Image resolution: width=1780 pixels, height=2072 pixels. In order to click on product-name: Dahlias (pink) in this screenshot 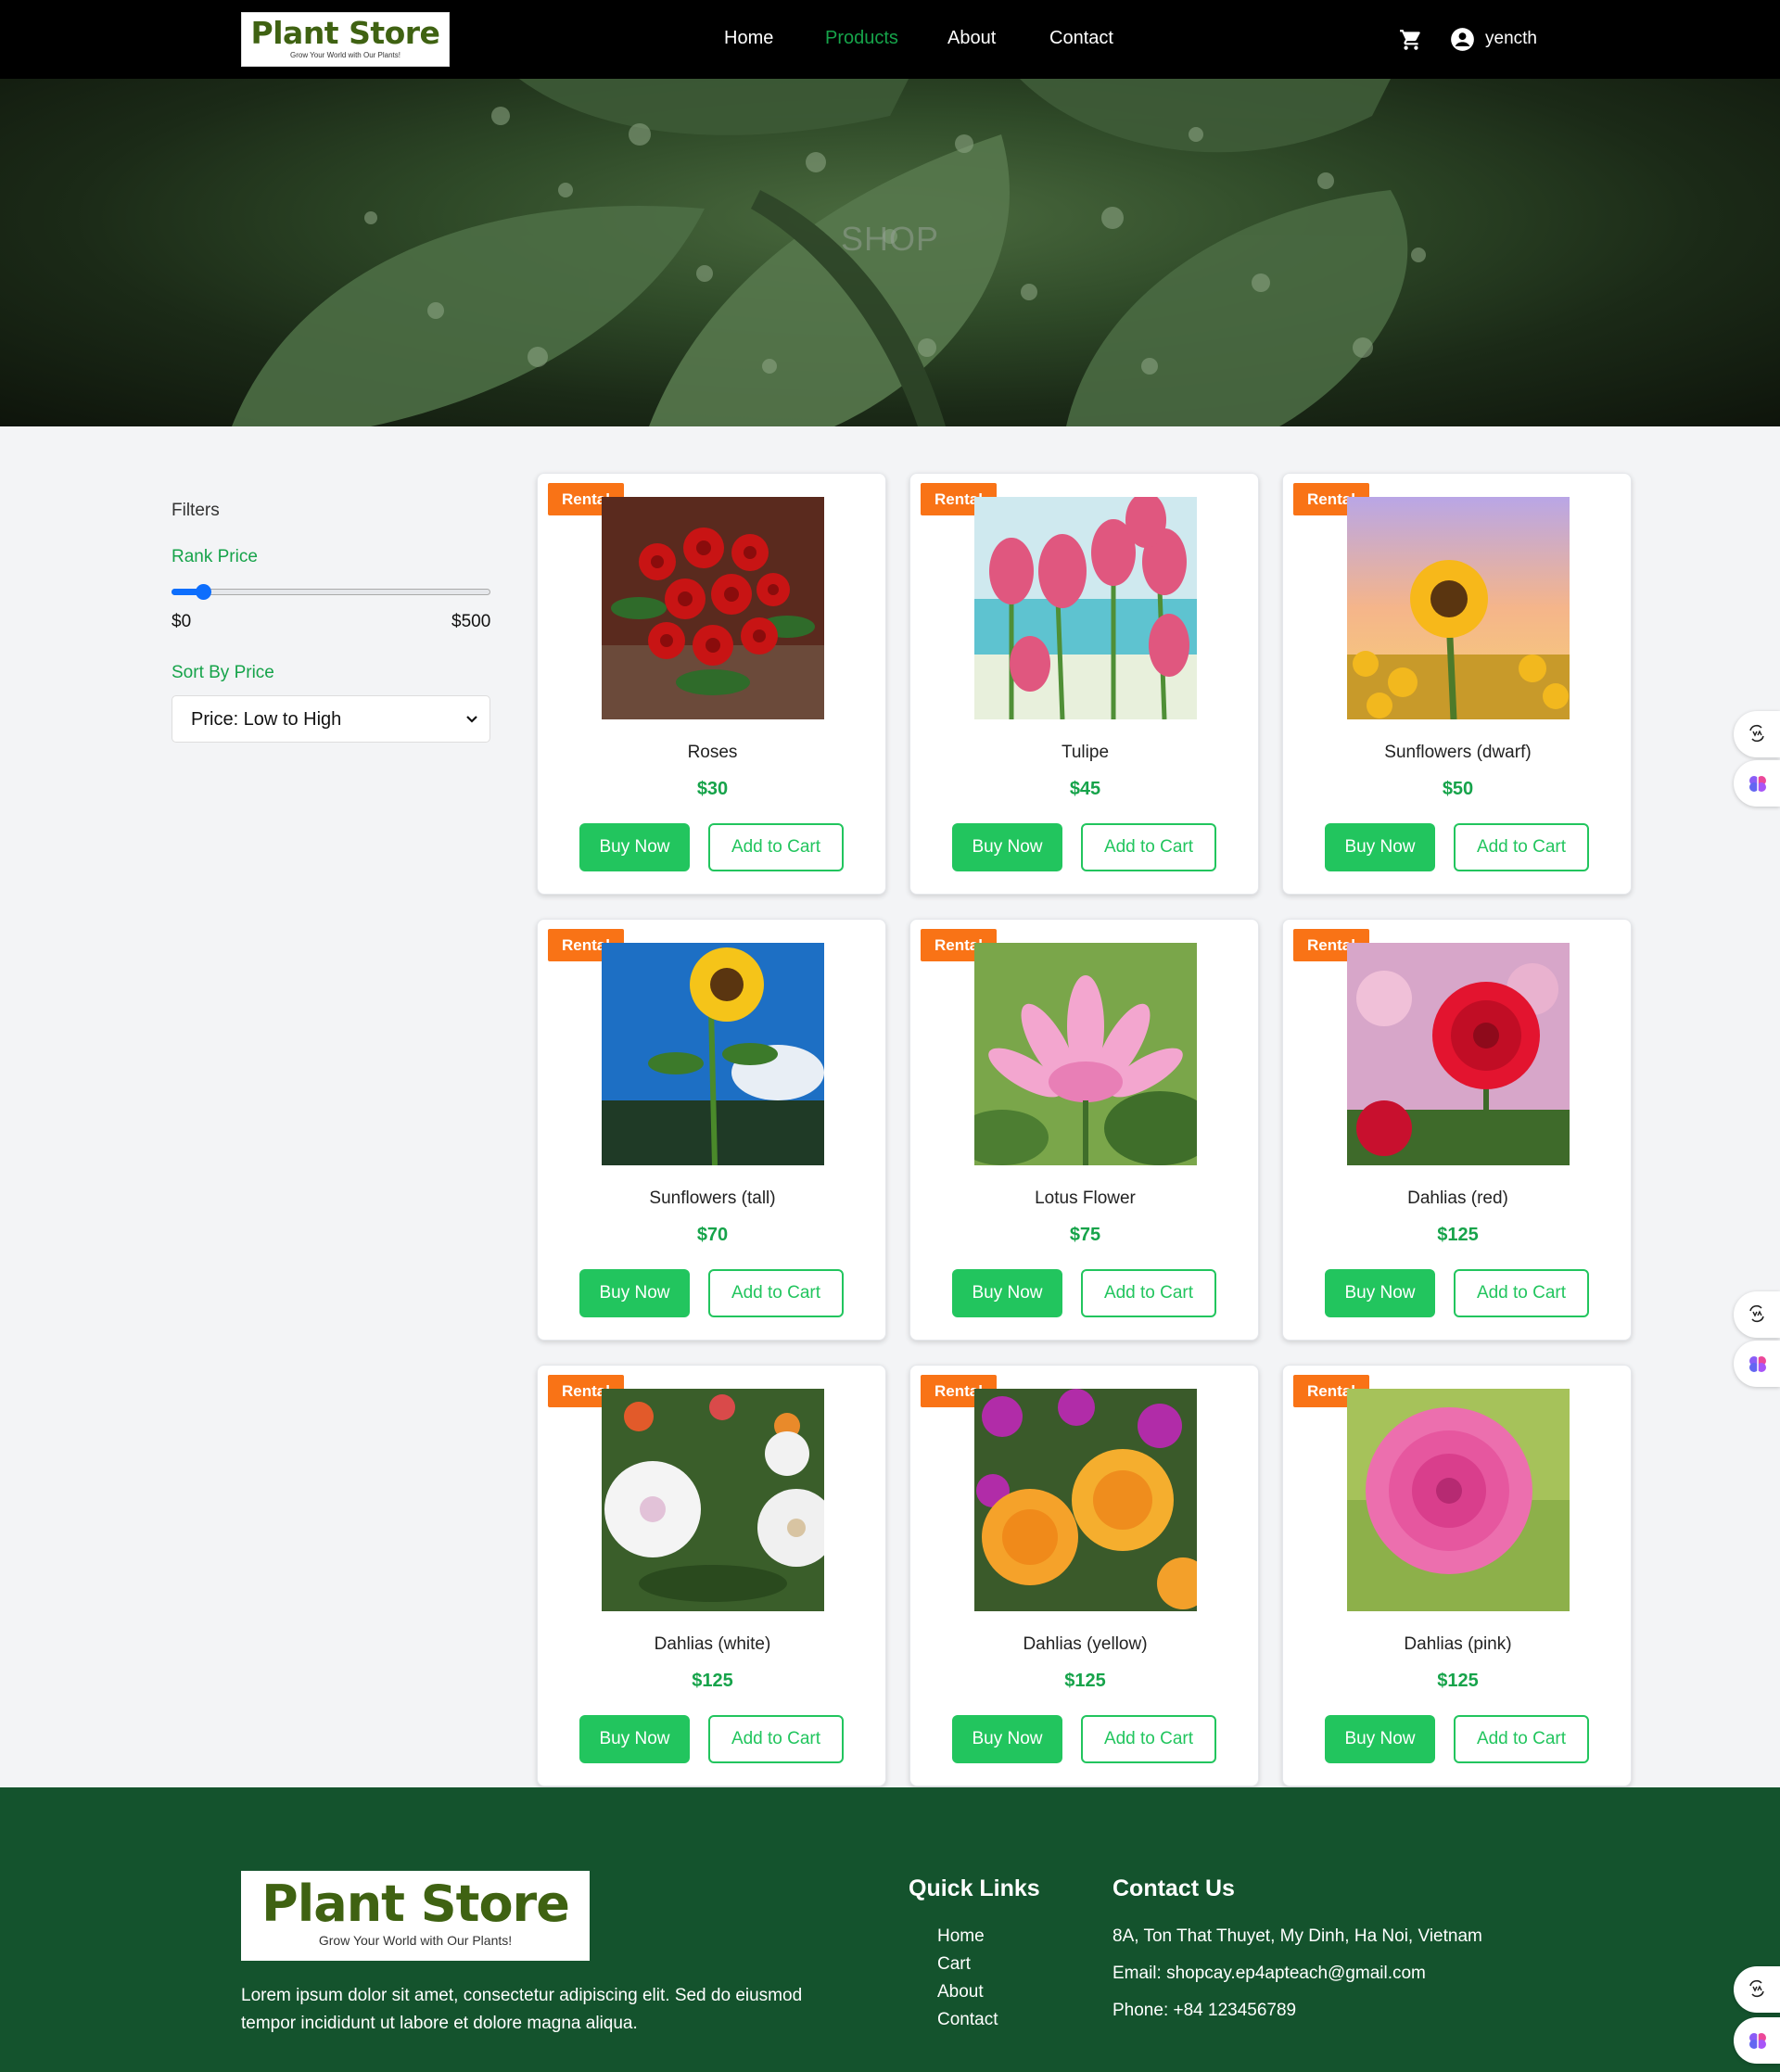, I will do `click(1458, 1644)`.